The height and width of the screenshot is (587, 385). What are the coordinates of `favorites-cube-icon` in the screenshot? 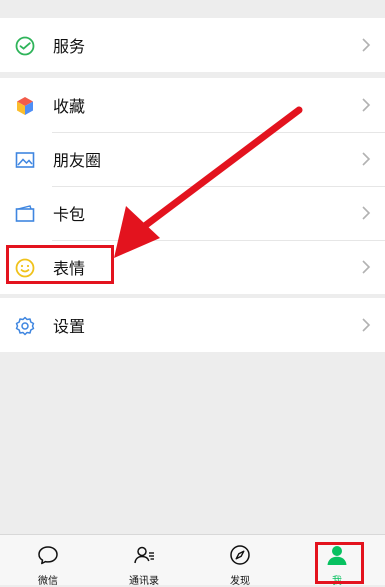 It's located at (25, 106).